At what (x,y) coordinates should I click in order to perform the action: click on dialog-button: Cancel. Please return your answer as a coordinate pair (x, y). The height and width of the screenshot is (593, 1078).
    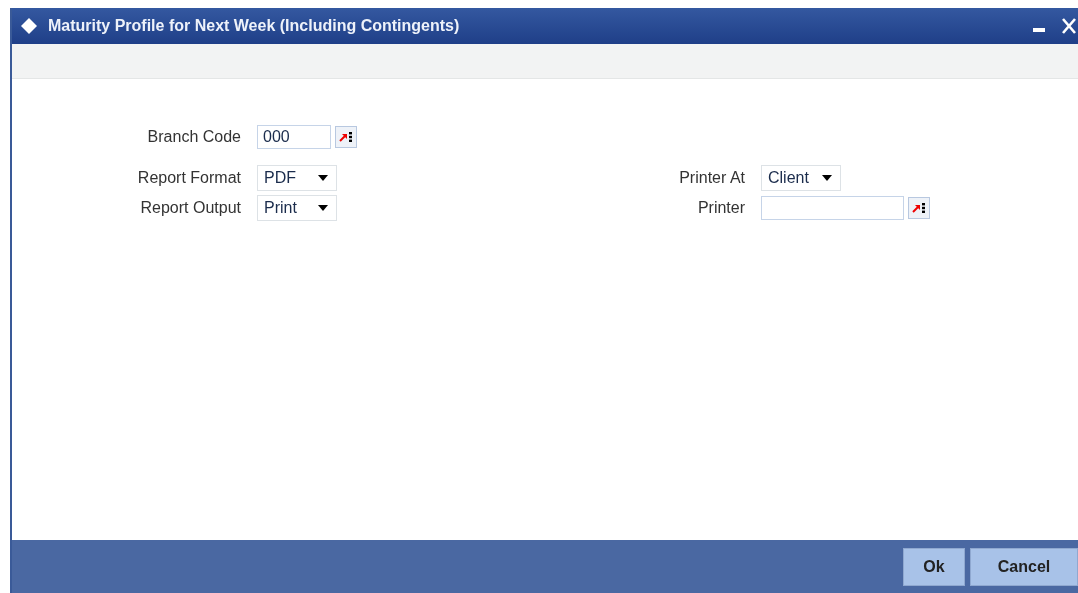
    Looking at the image, I should click on (1024, 566).